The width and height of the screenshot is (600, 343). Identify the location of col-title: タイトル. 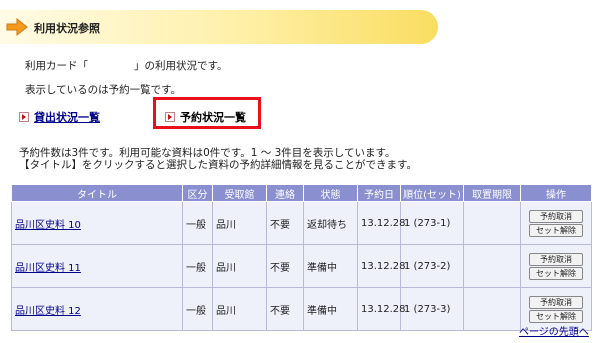
(97, 193).